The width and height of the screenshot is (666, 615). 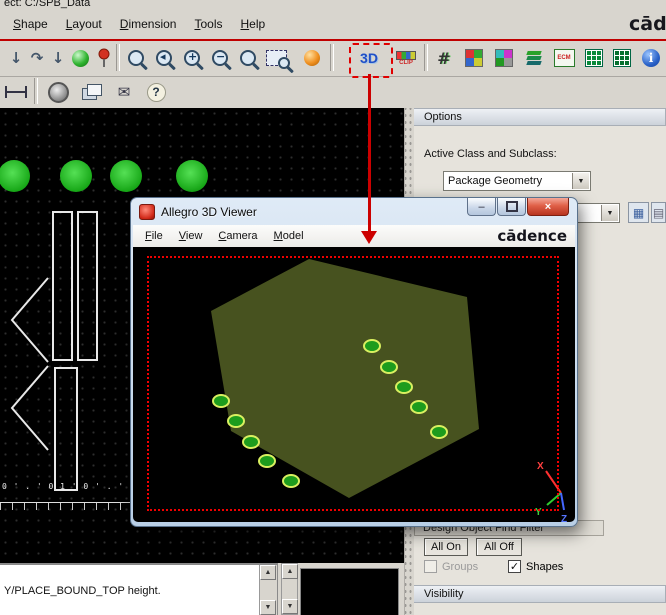 What do you see at coordinates (237, 236) in the screenshot?
I see `viewer-menu-camera: Camera` at bounding box center [237, 236].